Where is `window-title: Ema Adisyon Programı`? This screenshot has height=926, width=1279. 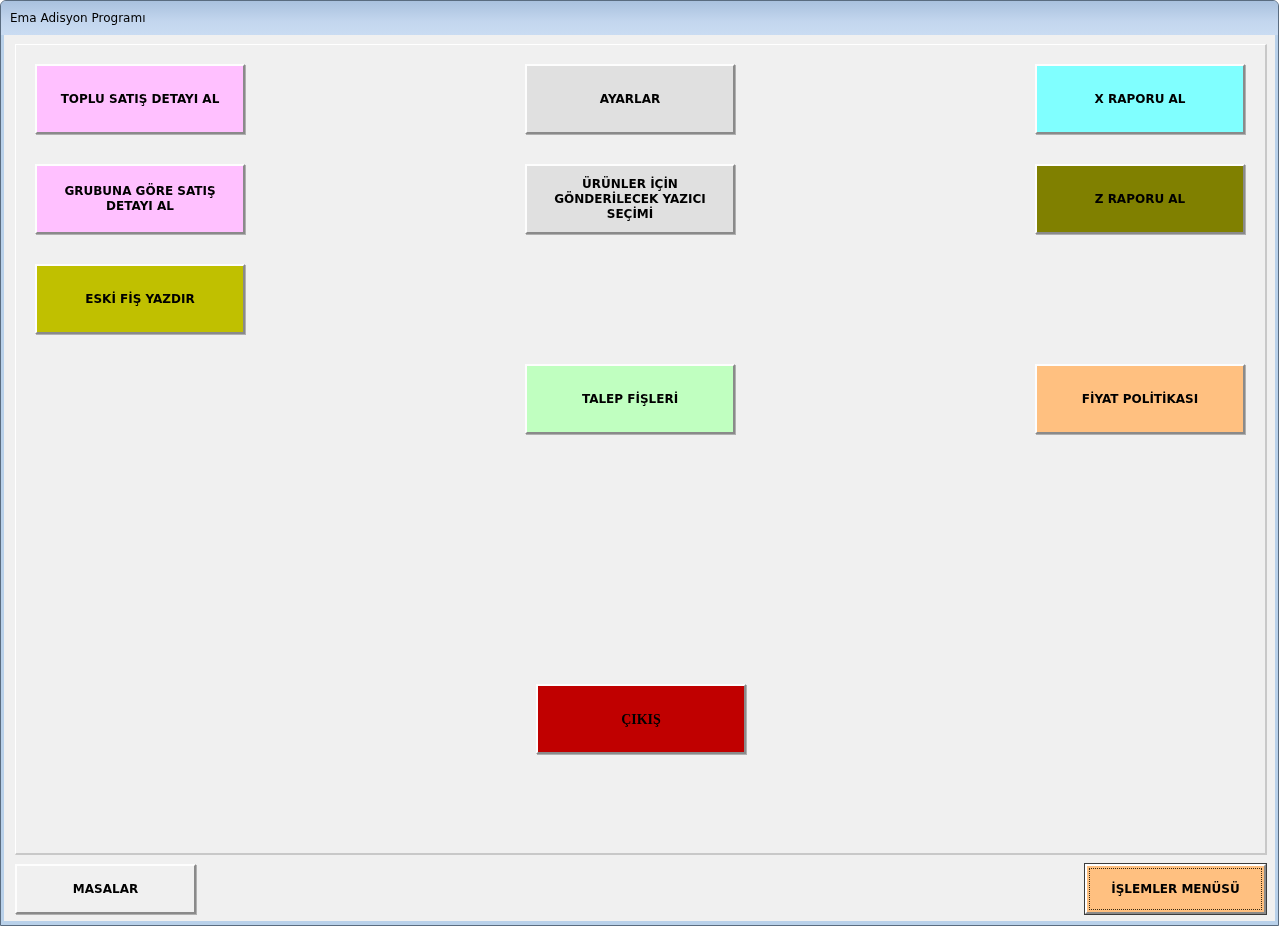 window-title: Ema Adisyon Programı is located at coordinates (78, 18).